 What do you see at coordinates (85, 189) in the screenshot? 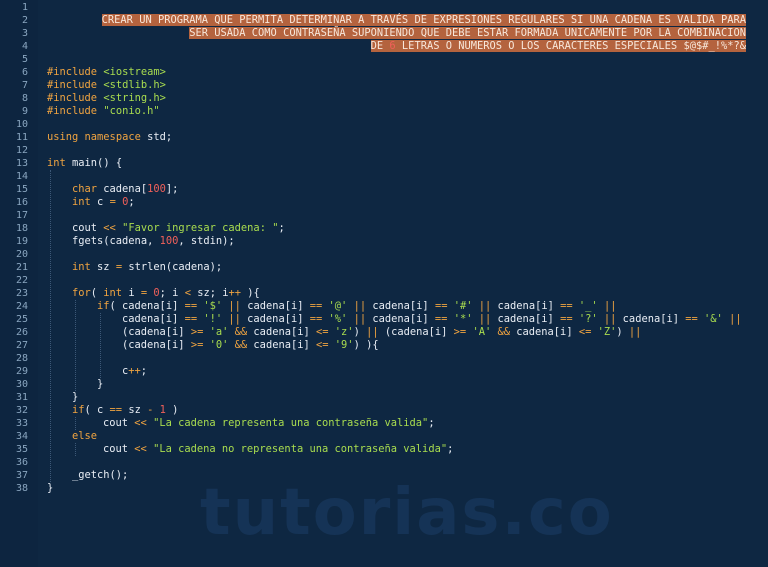
I see `keyword: char` at bounding box center [85, 189].